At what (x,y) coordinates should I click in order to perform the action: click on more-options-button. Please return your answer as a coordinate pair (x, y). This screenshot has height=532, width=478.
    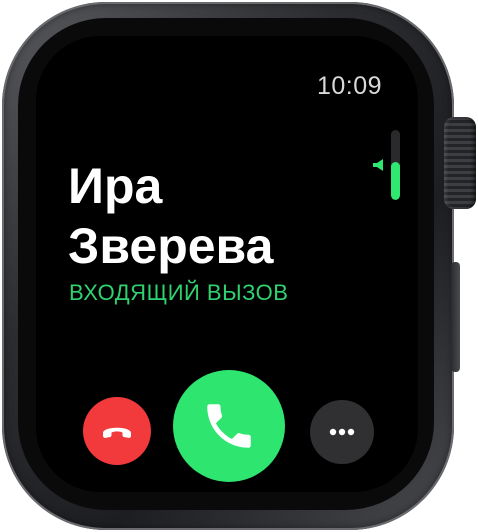
    Looking at the image, I should click on (342, 432).